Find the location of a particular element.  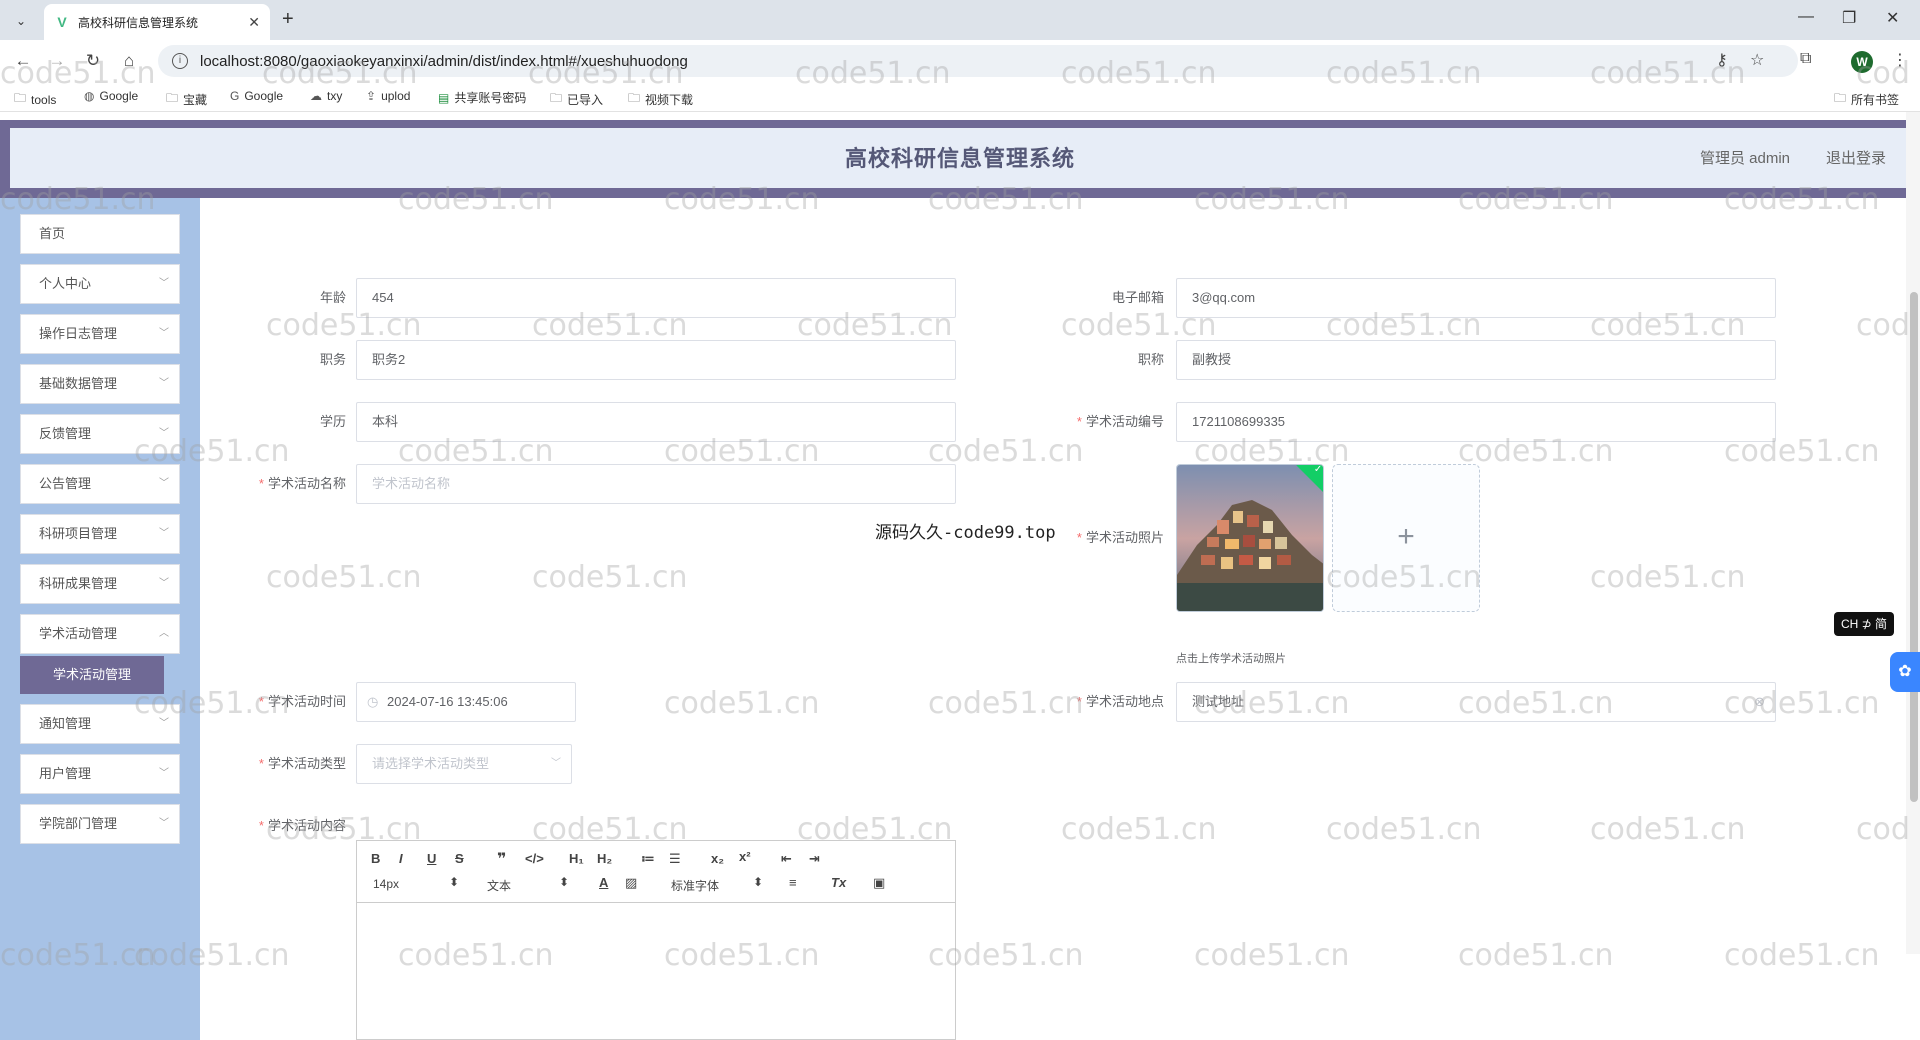

sidebar-item-achievement: 科研成果管理 ﹀ is located at coordinates (100, 584).